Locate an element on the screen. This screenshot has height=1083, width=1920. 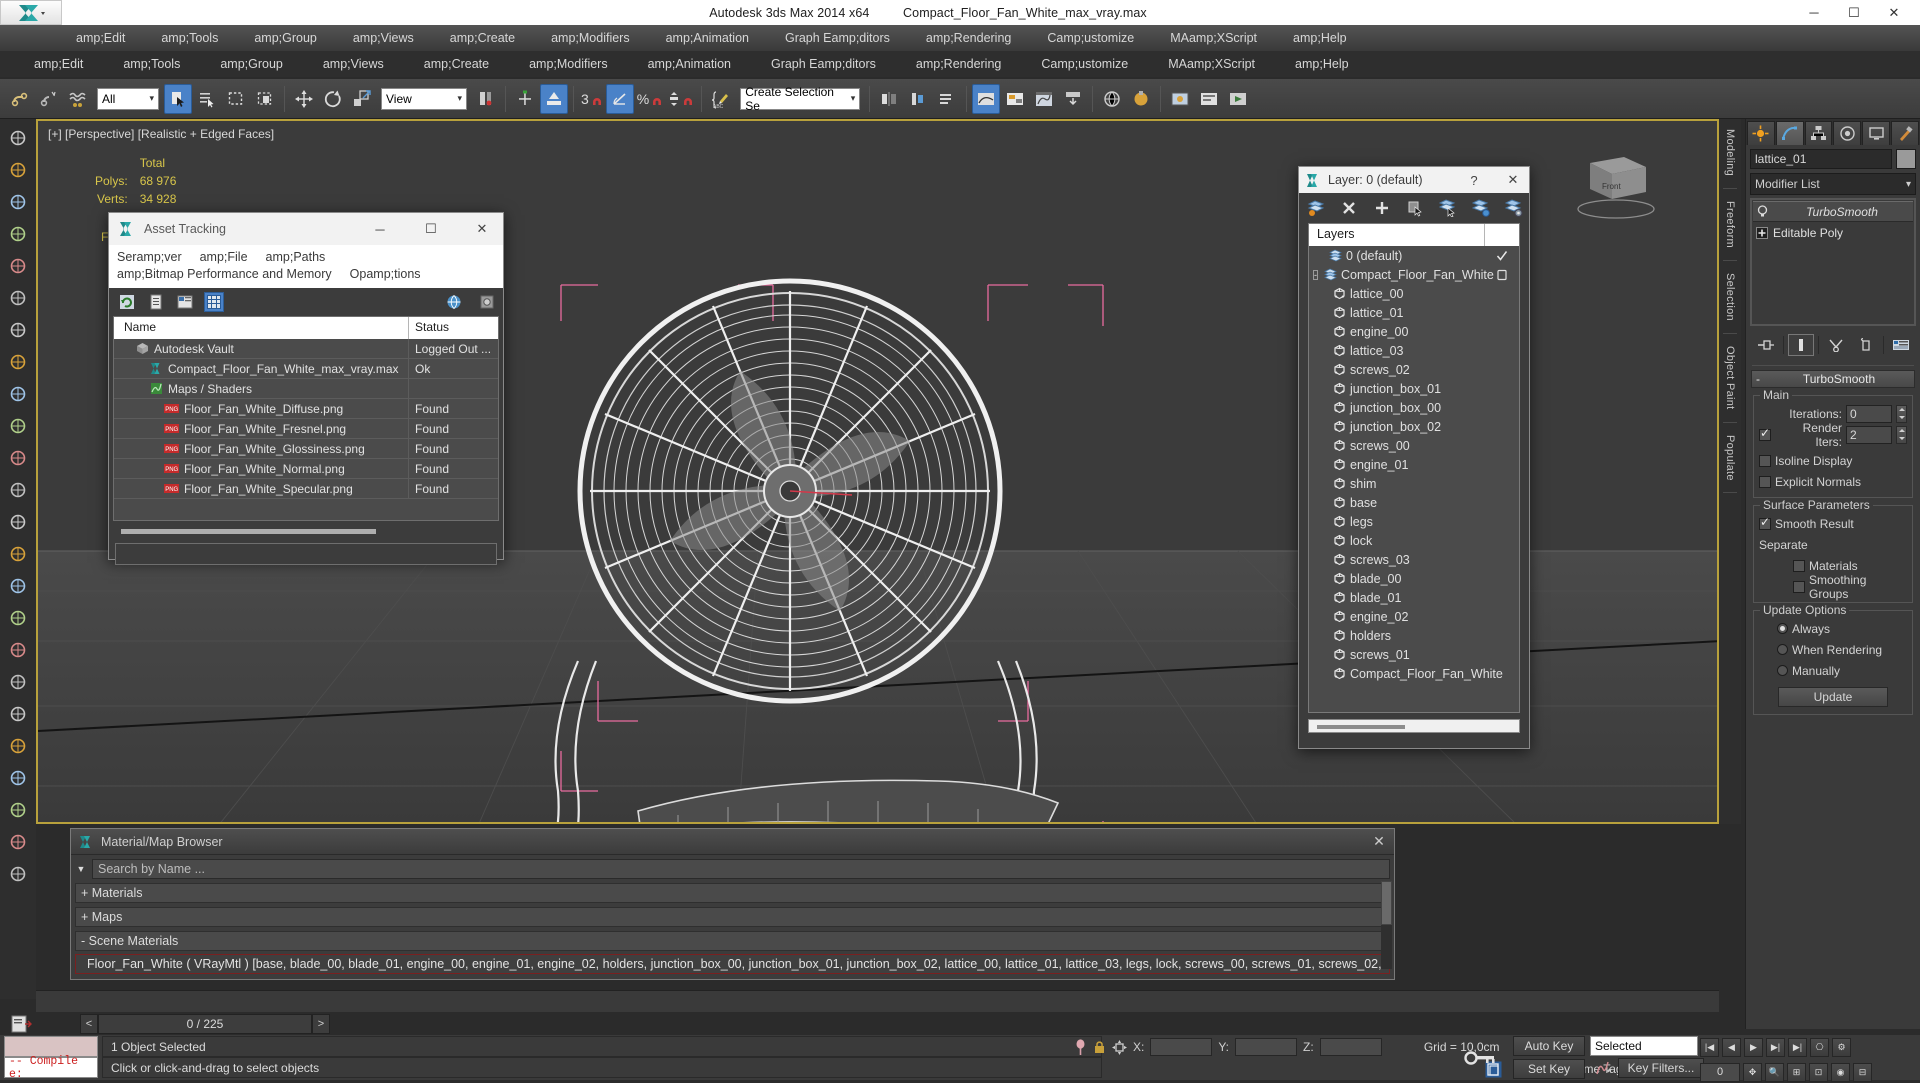
render-setup-dialog-icon is located at coordinates (1209, 99).